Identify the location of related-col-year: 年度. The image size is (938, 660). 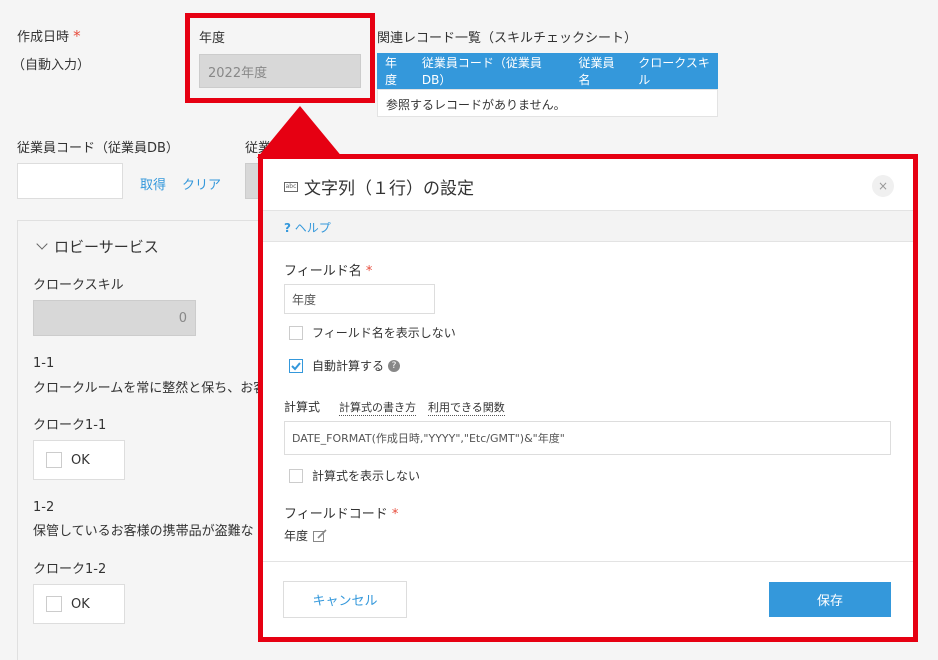
(391, 71).